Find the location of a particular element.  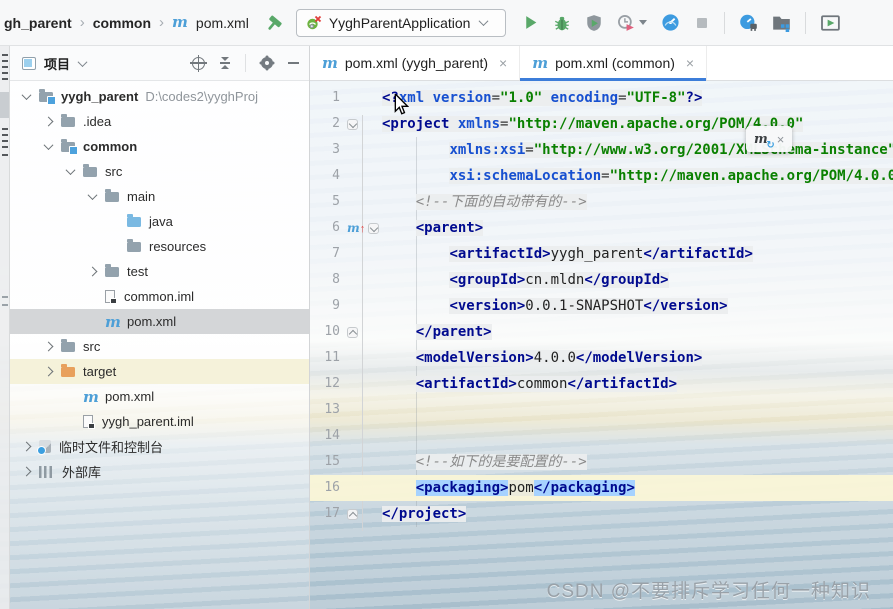

tree-item-path: D:\codes2\yyghProj is located at coordinates (202, 96).